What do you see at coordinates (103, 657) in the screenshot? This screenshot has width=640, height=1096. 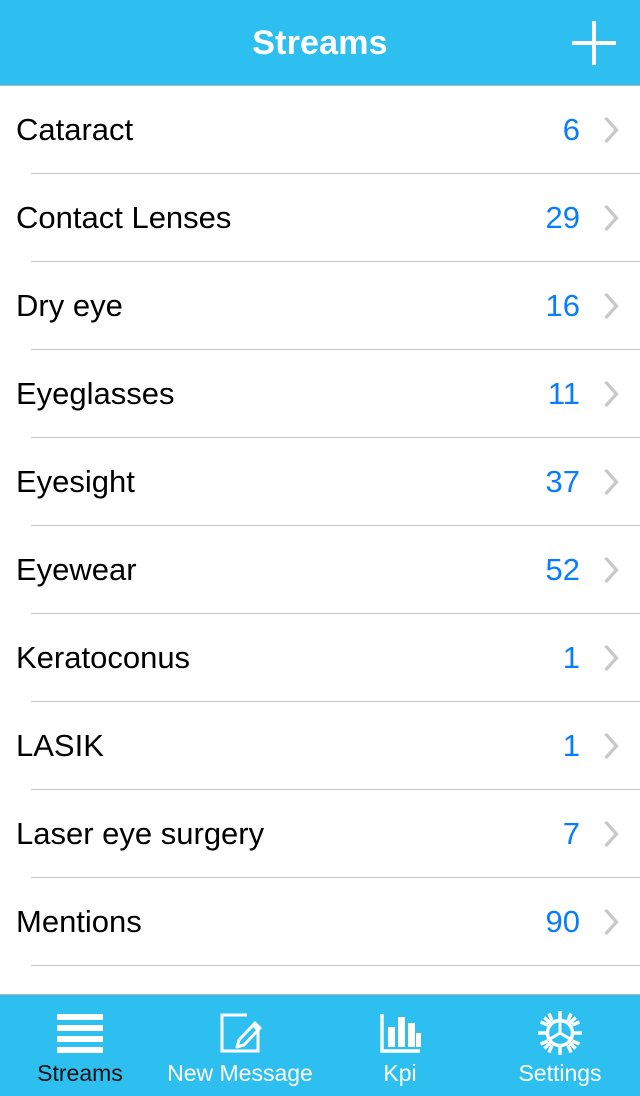 I see `stream-name: Keratoconus` at bounding box center [103, 657].